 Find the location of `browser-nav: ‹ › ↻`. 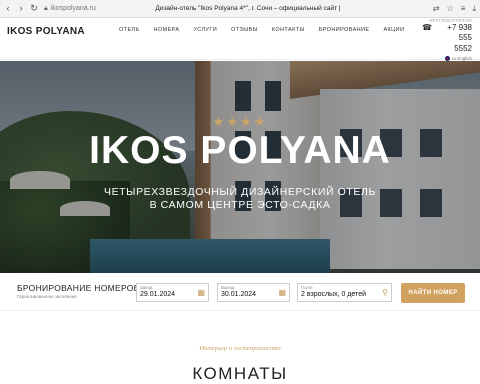

browser-nav: ‹ › ↻ is located at coordinates (19, 8).